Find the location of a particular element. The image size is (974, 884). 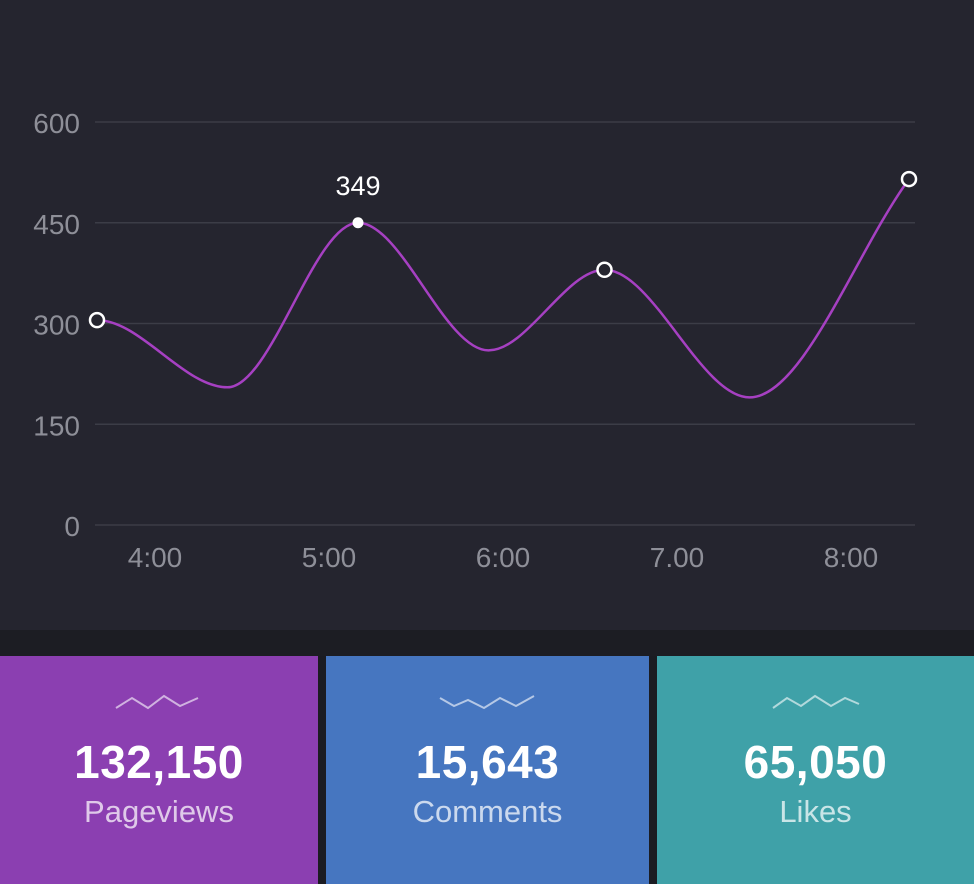

stat-card-comments: 15,643 Comments is located at coordinates (487, 770).